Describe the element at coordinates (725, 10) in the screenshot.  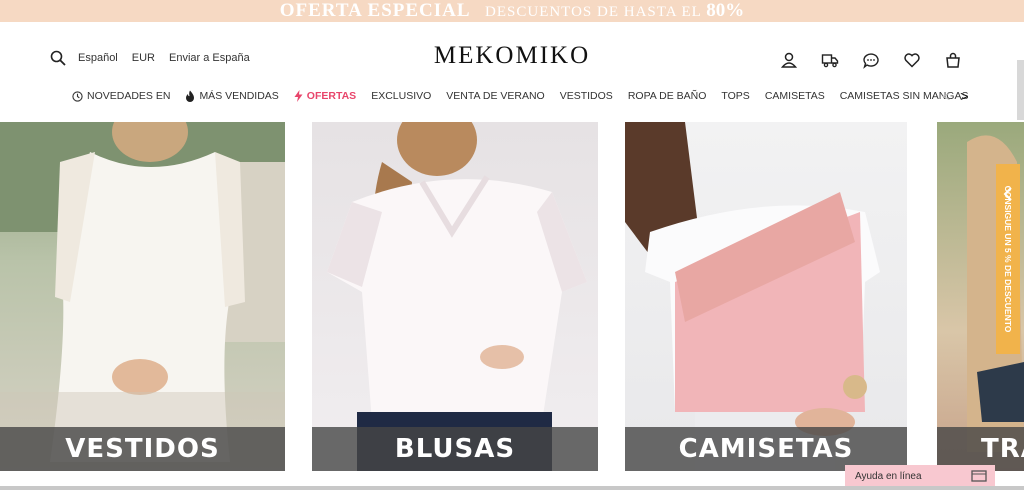
I see `promo-percent: 80%` at that location.